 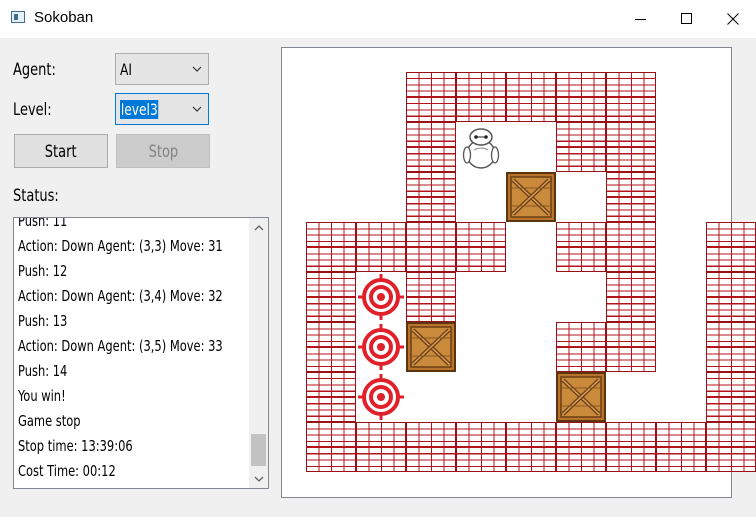 What do you see at coordinates (139, 109) in the screenshot?
I see `level-select-value: level3` at bounding box center [139, 109].